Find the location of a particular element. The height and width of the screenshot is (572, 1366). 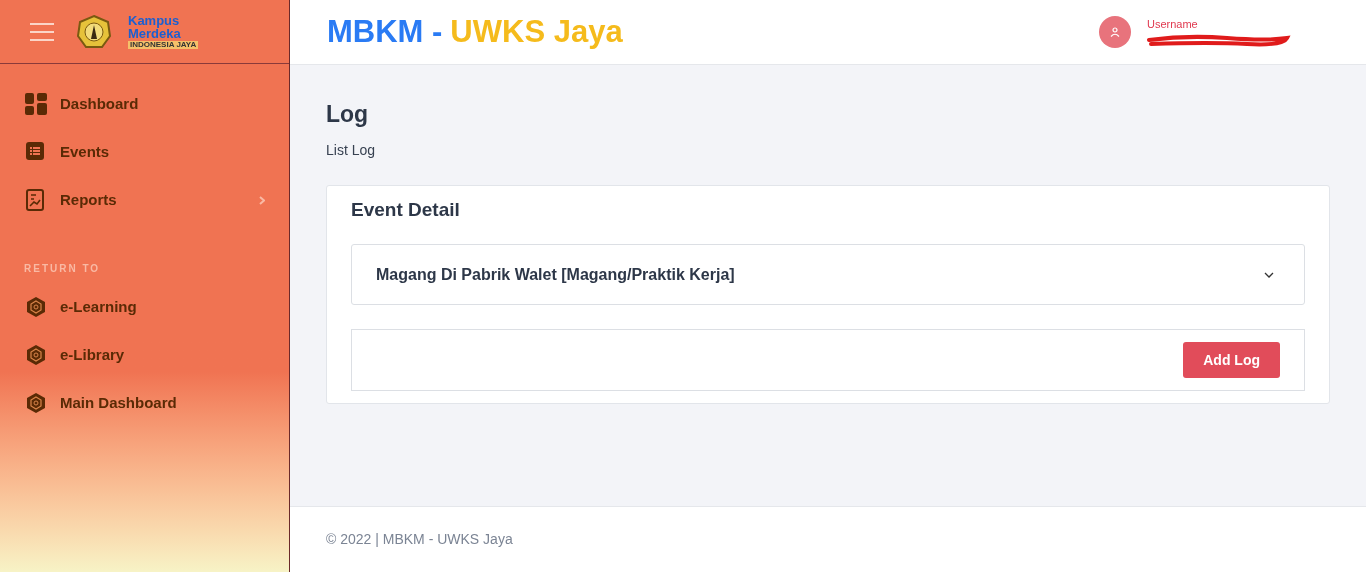

site-title: MBKM - UWKS Jaya is located at coordinates (475, 31).